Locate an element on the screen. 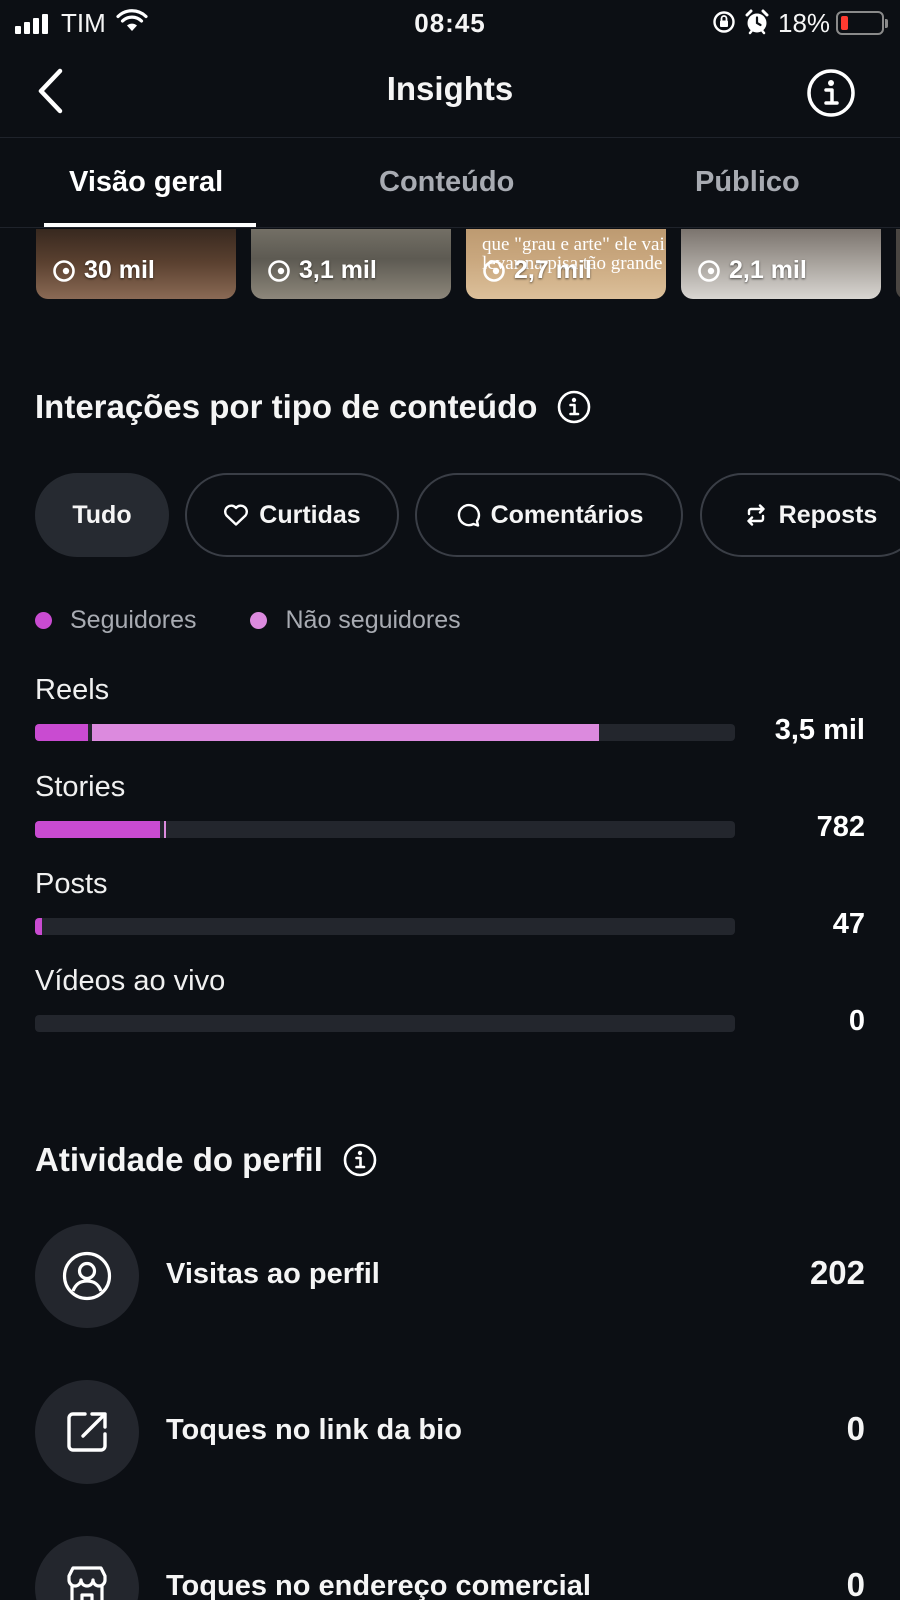  views-count: 3,1 mil is located at coordinates (338, 270).